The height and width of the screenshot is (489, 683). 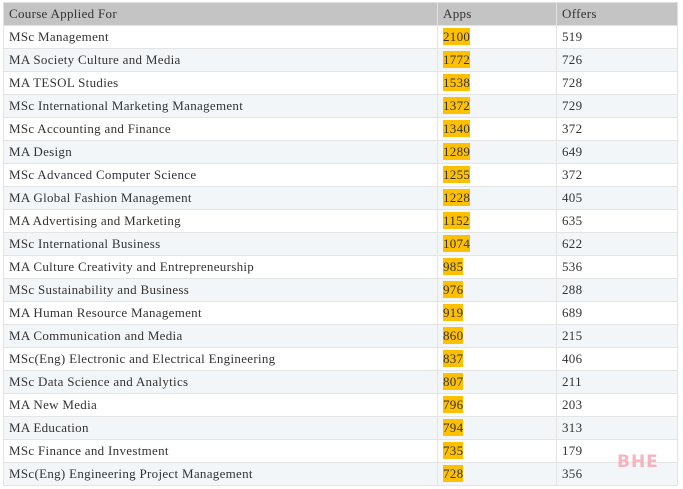 I want to click on apps-cell: 1538, so click(x=497, y=83).